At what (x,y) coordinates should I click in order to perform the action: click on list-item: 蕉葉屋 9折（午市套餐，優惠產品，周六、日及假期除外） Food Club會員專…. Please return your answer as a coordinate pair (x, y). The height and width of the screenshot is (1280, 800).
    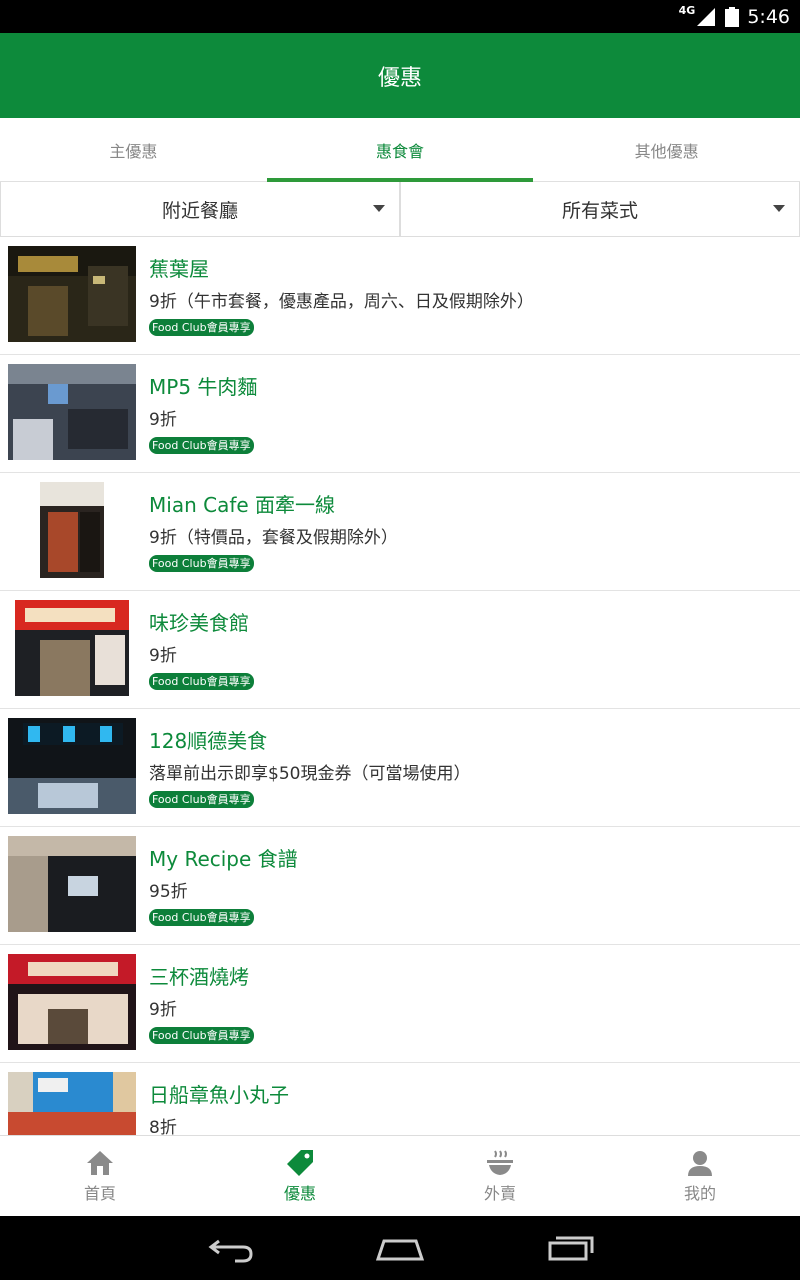
    Looking at the image, I should click on (400, 296).